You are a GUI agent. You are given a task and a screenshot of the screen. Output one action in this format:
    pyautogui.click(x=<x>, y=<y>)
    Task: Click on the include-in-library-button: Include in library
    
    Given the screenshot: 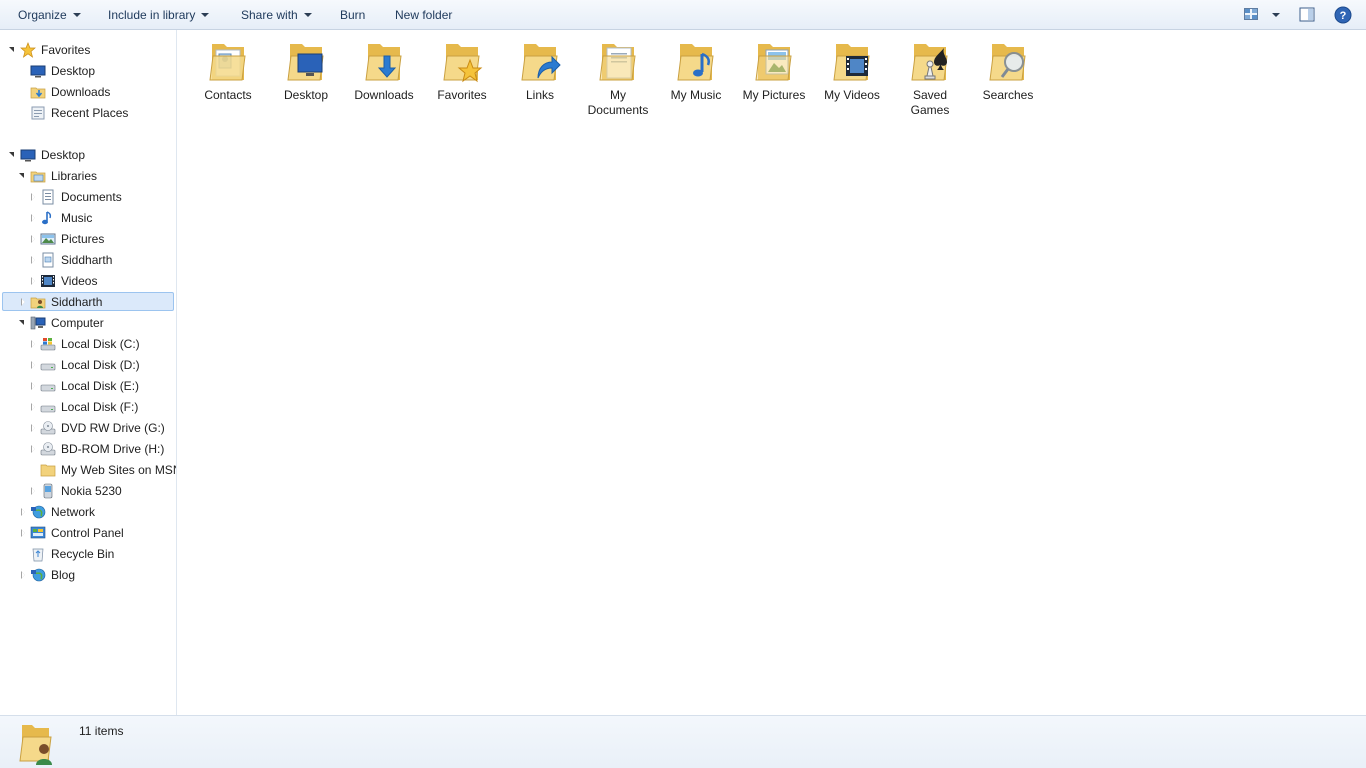 What is the action you would take?
    pyautogui.click(x=159, y=15)
    